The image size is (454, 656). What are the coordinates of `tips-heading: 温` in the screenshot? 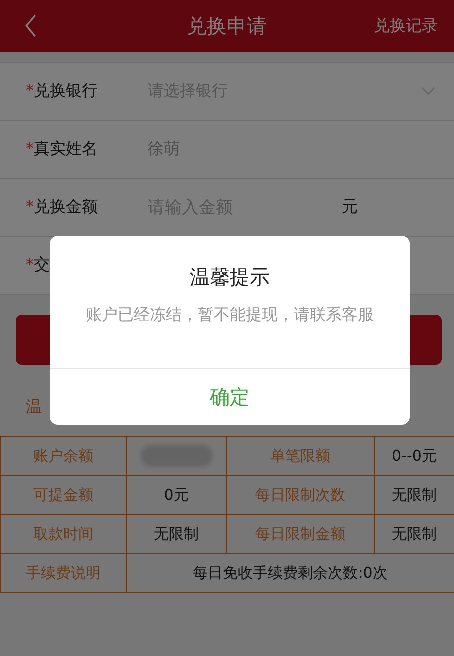 It's located at (34, 406).